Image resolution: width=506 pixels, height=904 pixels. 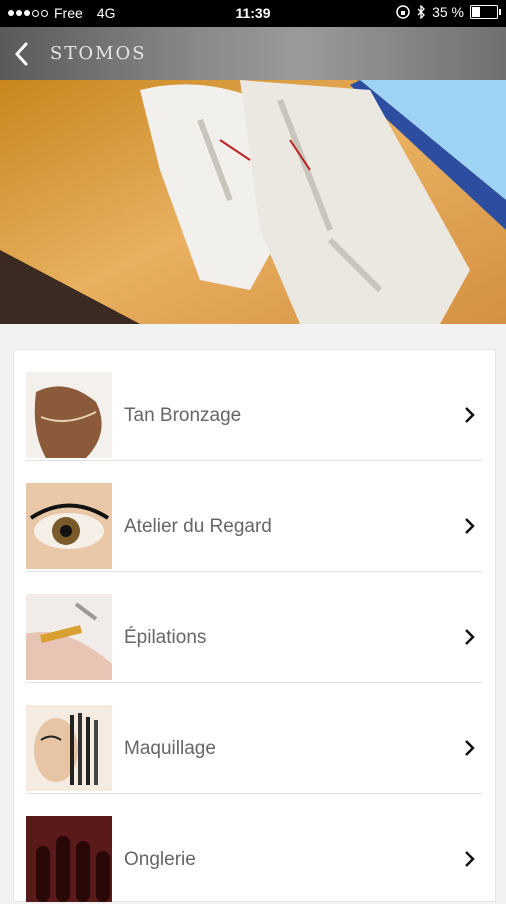 What do you see at coordinates (253, 13) in the screenshot?
I see `status-bar: Free 4G 11:39 35 %` at bounding box center [253, 13].